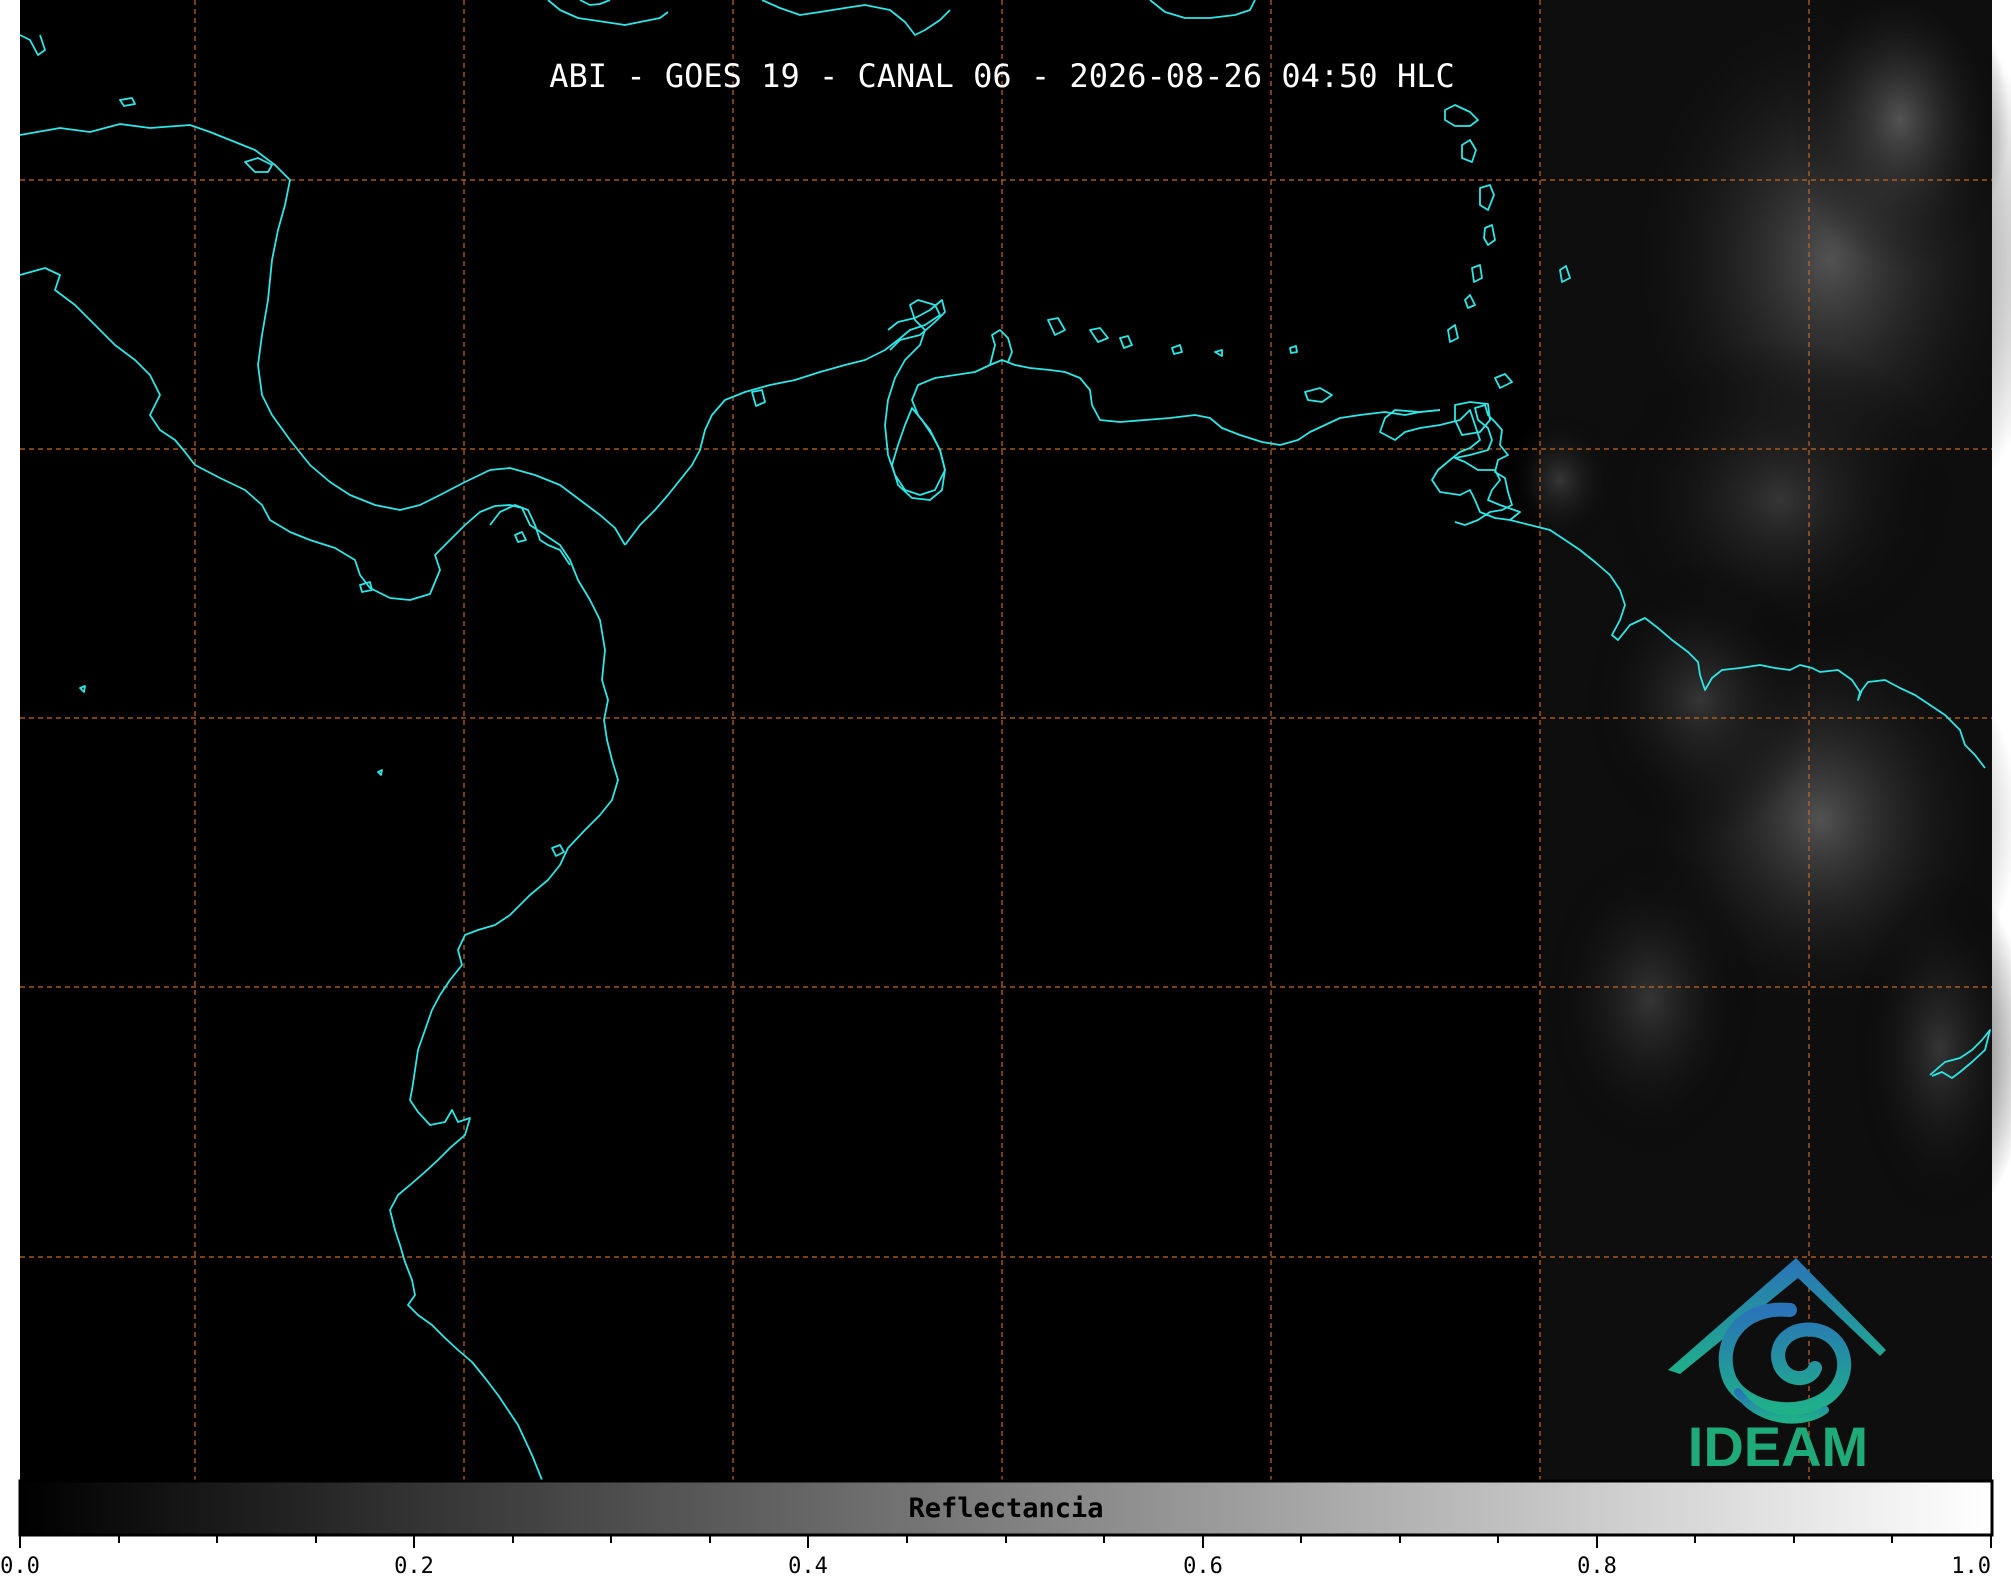 The height and width of the screenshot is (1577, 2011). Describe the element at coordinates (414, 1565) in the screenshot. I see `colorbar-tick-label: 0.2` at that location.